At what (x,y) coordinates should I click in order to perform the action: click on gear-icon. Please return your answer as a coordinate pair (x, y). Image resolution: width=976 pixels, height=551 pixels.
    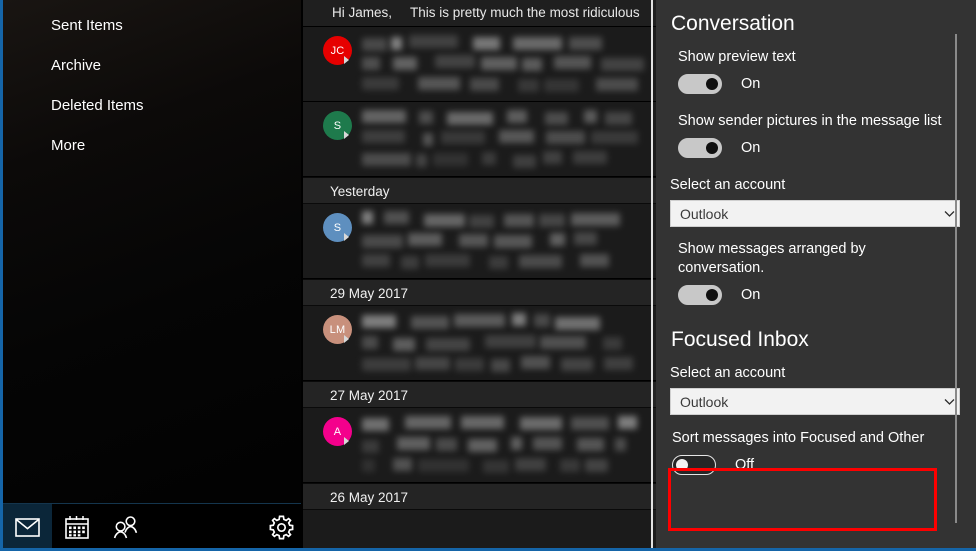
    Looking at the image, I should click on (281, 527).